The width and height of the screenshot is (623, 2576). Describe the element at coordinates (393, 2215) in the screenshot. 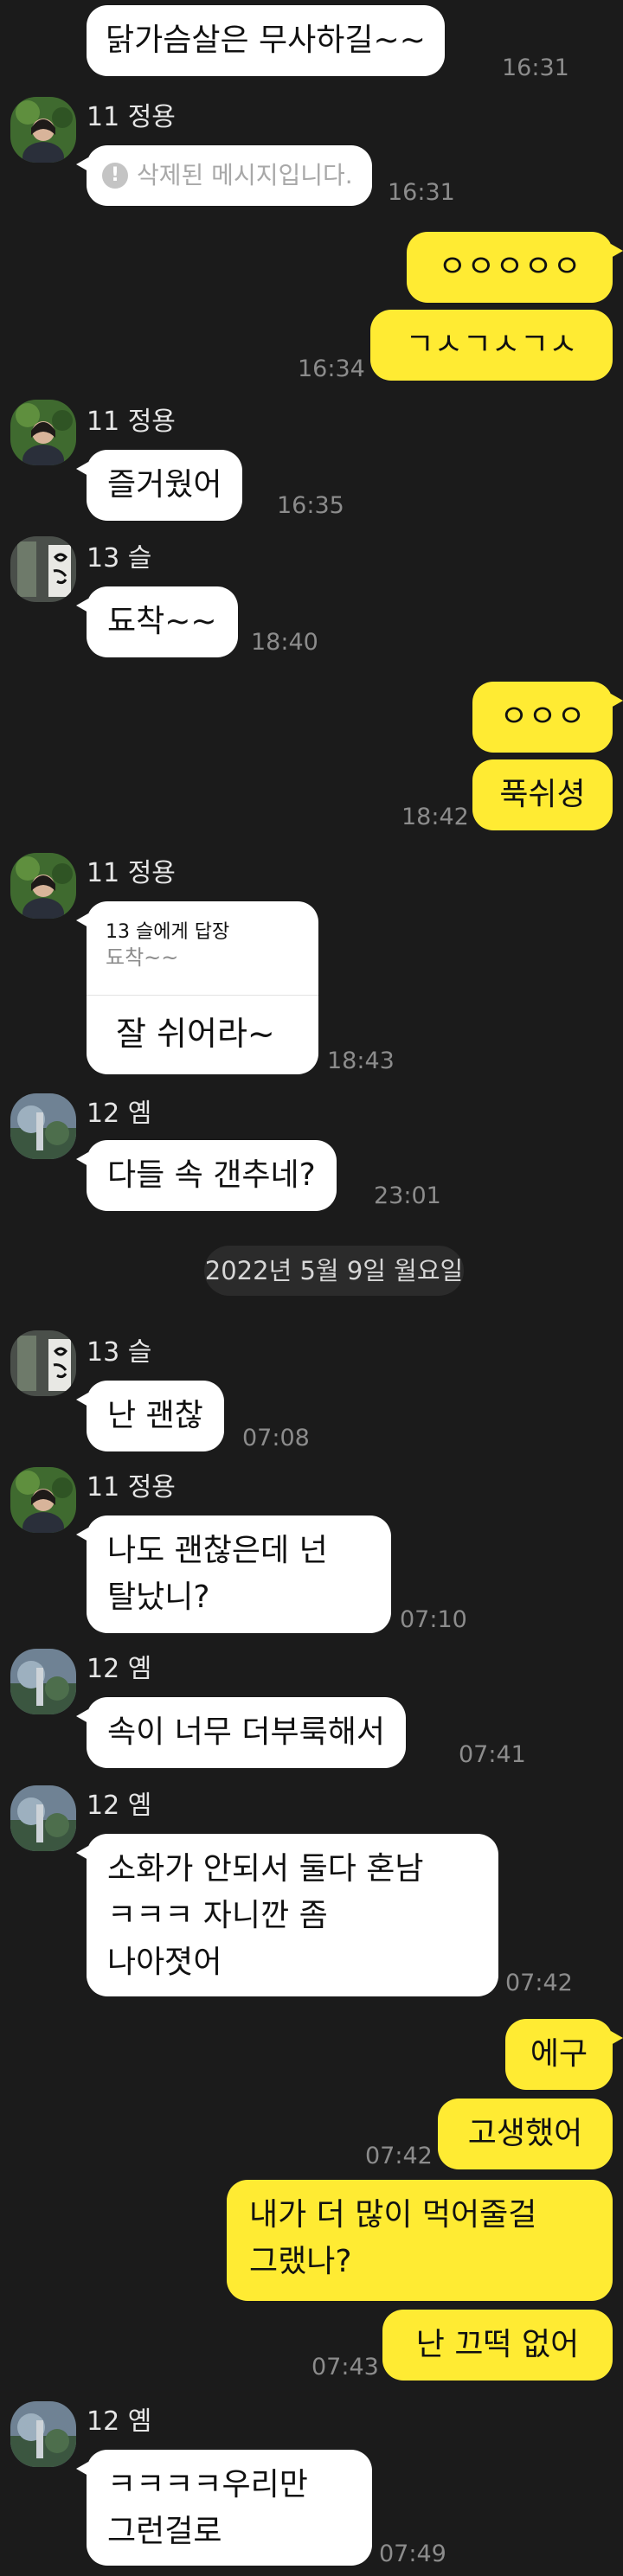

I see `message-text-line: 내가 더 많이 먹어줄걸` at that location.